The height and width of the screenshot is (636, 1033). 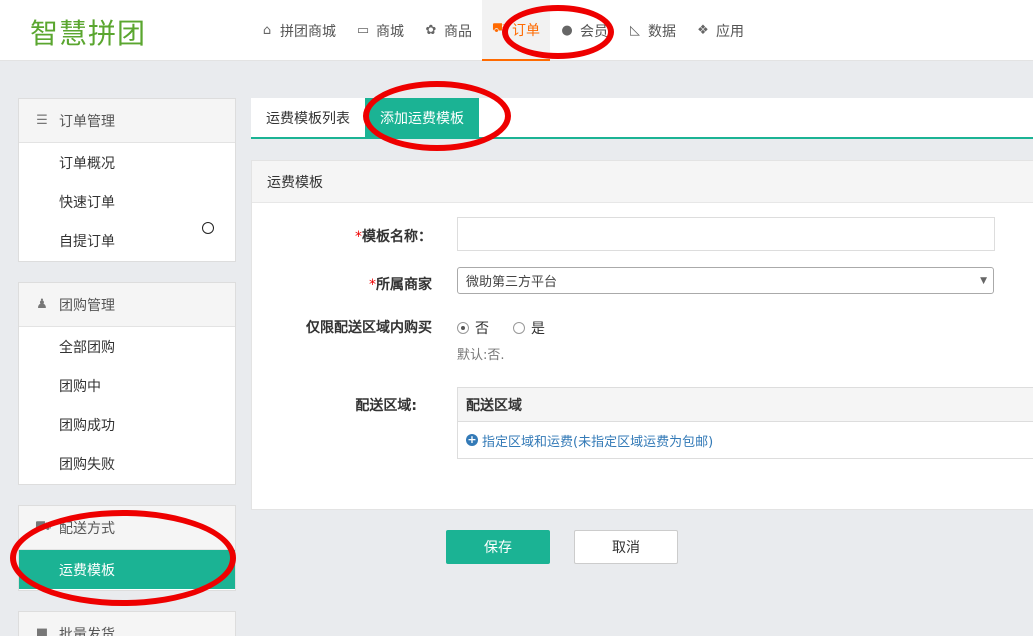 What do you see at coordinates (538, 329) in the screenshot?
I see `radio-yes-label: 是` at bounding box center [538, 329].